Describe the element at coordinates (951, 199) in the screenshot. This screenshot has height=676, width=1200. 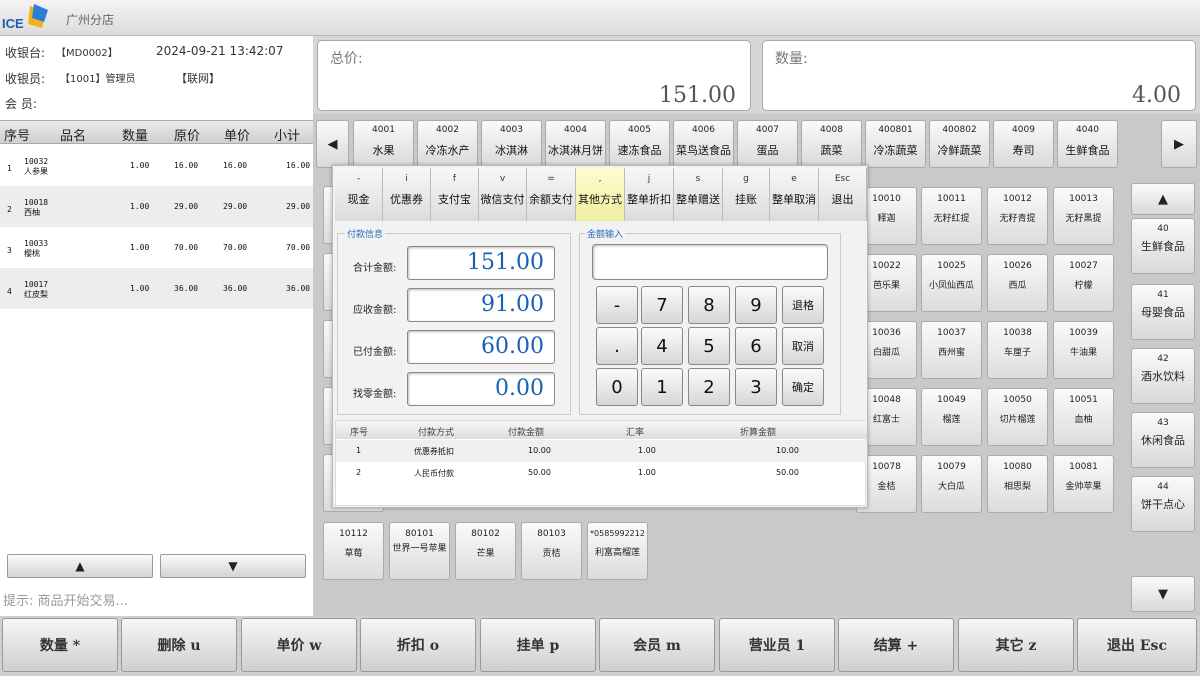
I see `product-code: 10011` at that location.